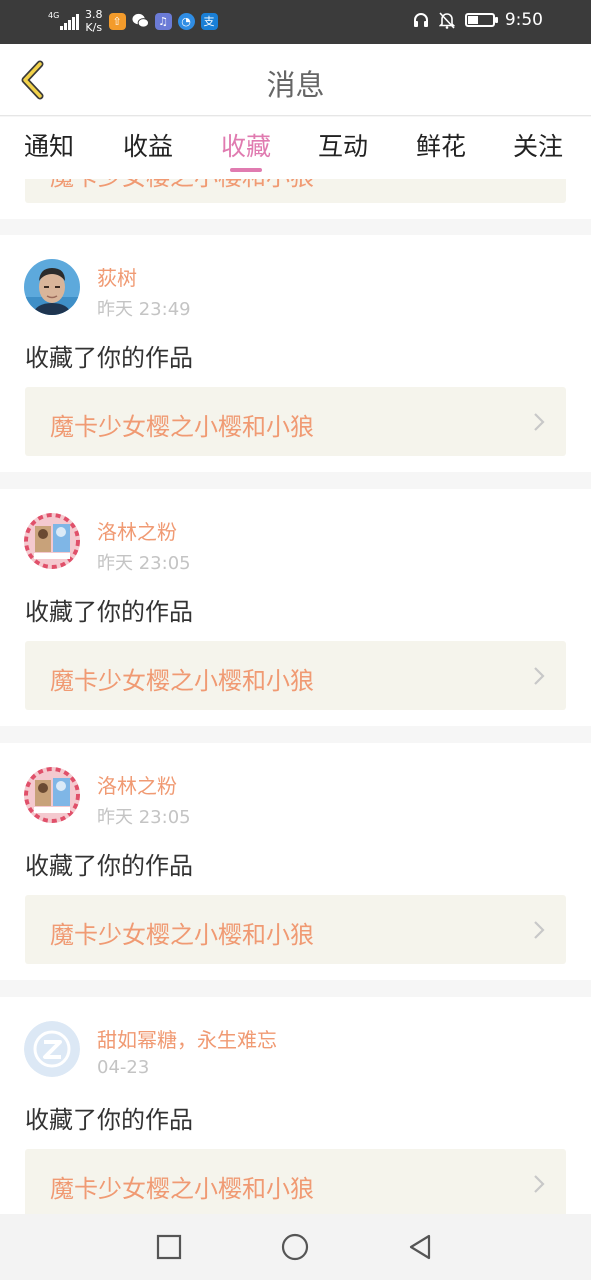 This screenshot has width=591, height=1280. I want to click on system-nav-bar, so click(295, 1247).